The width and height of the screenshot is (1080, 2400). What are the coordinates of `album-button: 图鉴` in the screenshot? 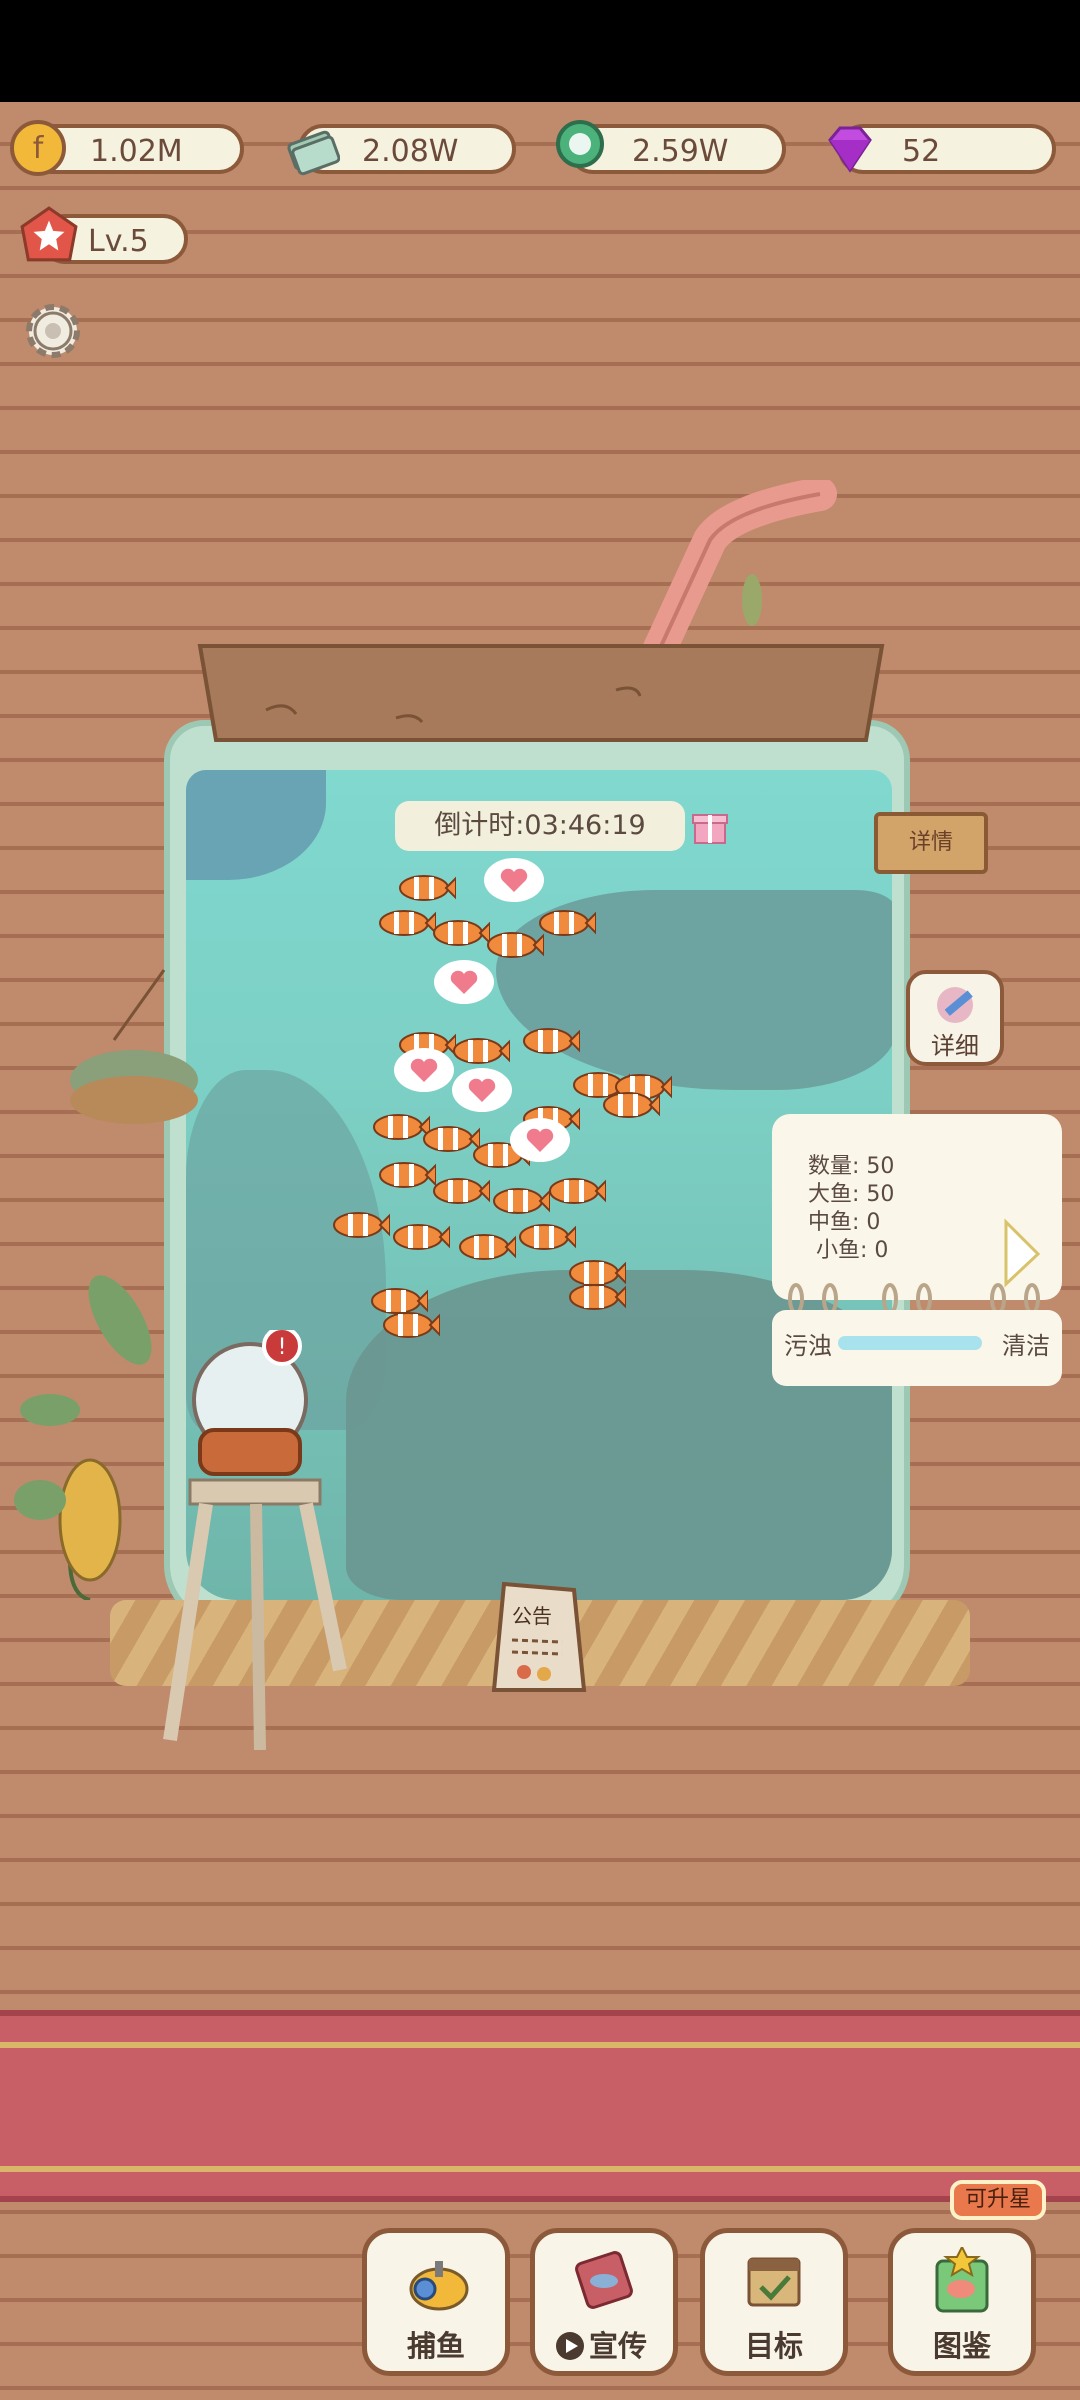 It's located at (962, 2302).